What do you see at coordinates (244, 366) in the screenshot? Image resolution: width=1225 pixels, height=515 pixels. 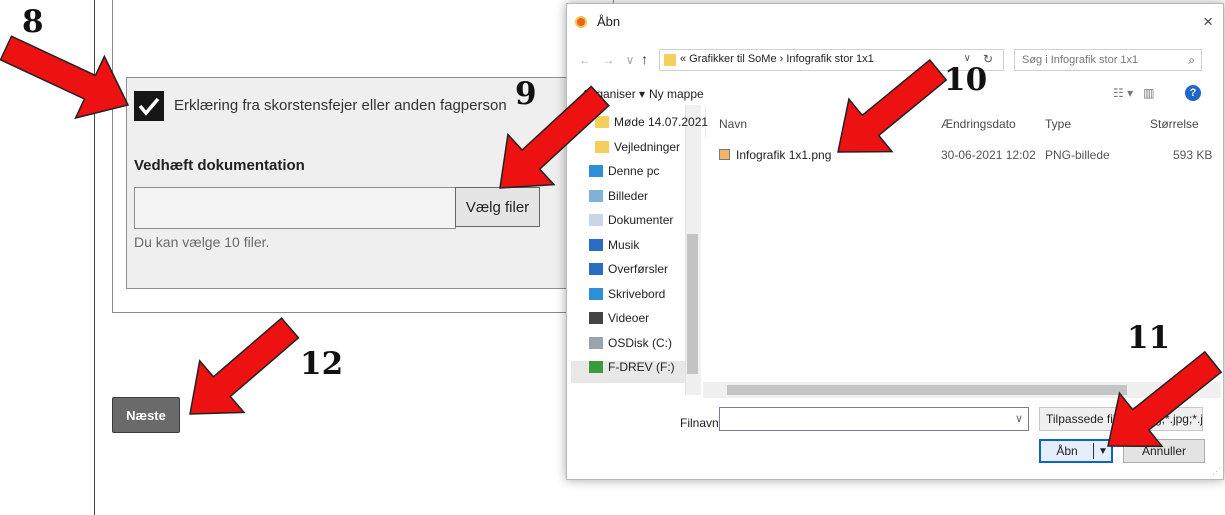 I see `arrow-to-next-button` at bounding box center [244, 366].